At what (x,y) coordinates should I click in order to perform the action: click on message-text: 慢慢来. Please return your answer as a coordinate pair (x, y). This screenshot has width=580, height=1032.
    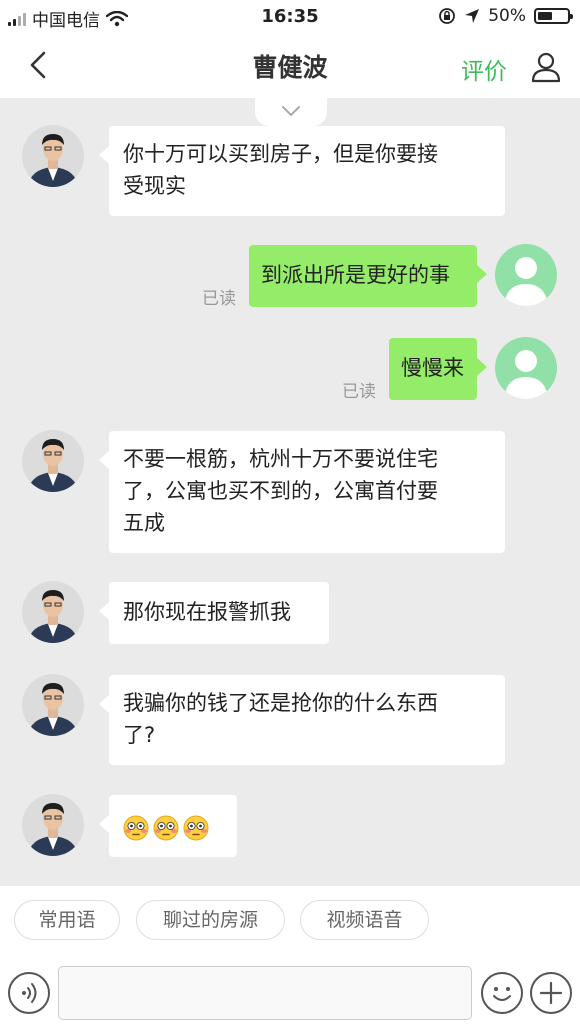
    Looking at the image, I should click on (432, 368).